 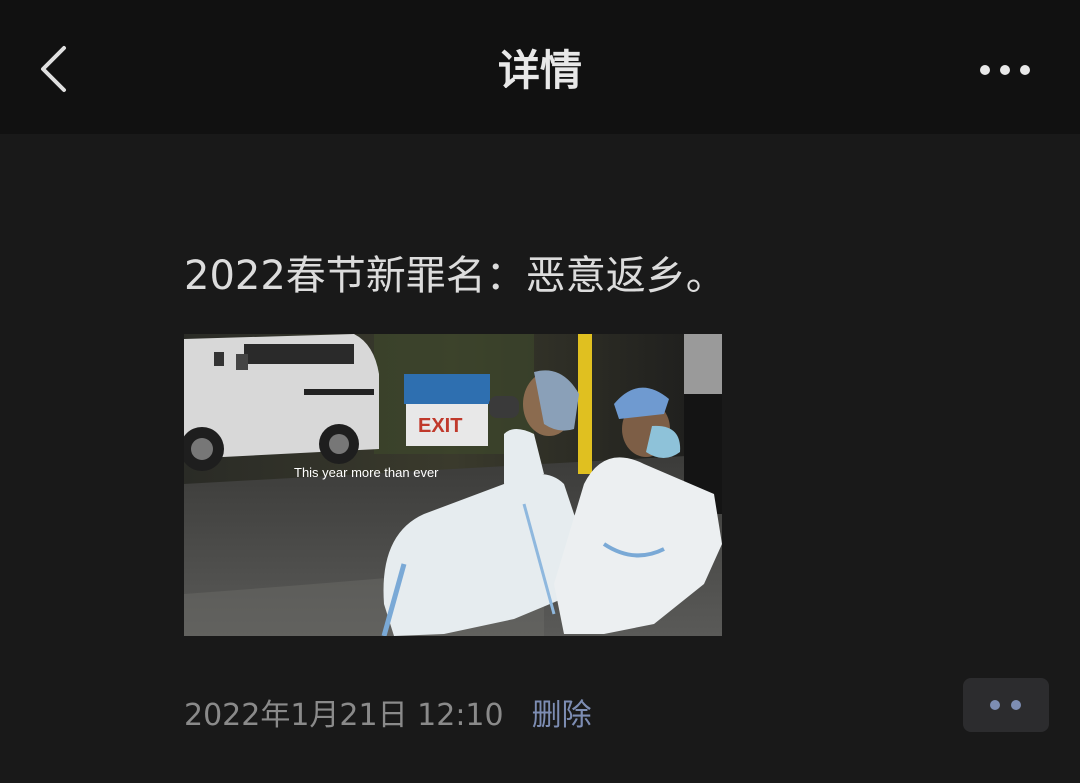 I want to click on page-title: 详情, so click(x=539, y=70).